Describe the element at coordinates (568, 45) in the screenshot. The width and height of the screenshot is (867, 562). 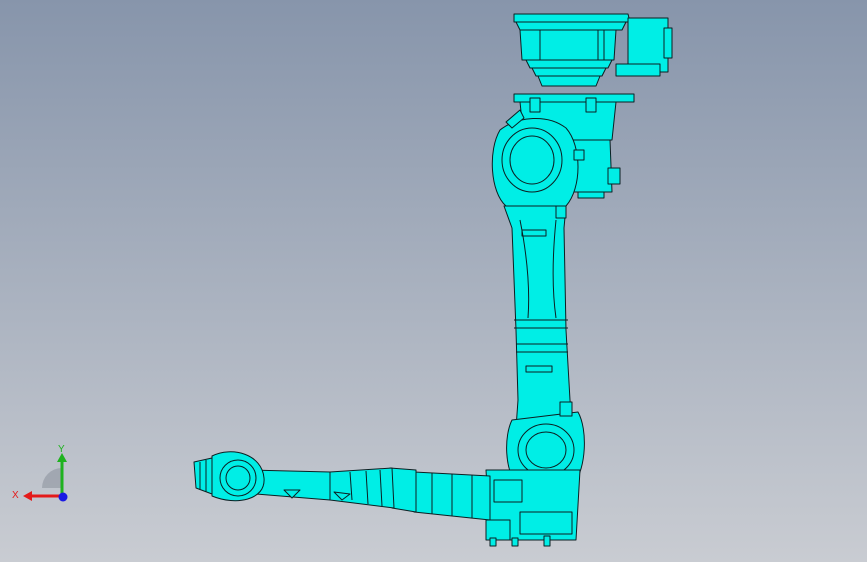
I see `base-drum` at that location.